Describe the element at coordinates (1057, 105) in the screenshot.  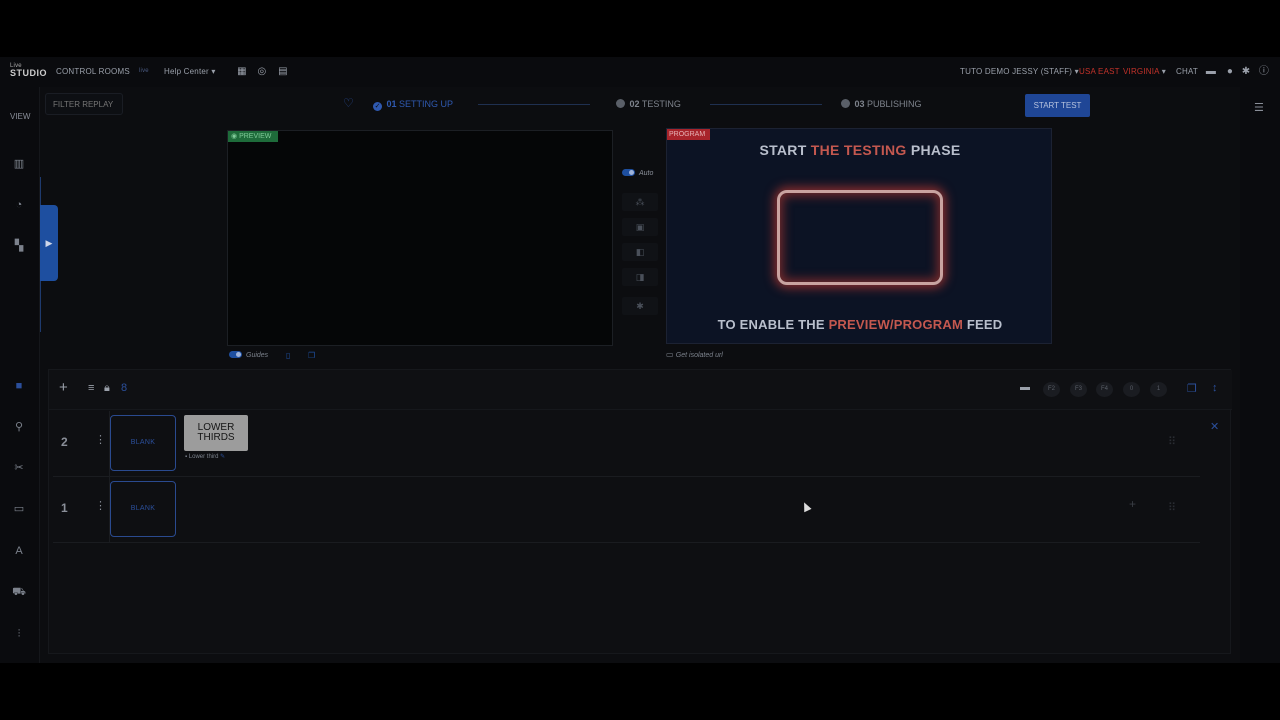
I see `start-test-button: START TEST` at that location.